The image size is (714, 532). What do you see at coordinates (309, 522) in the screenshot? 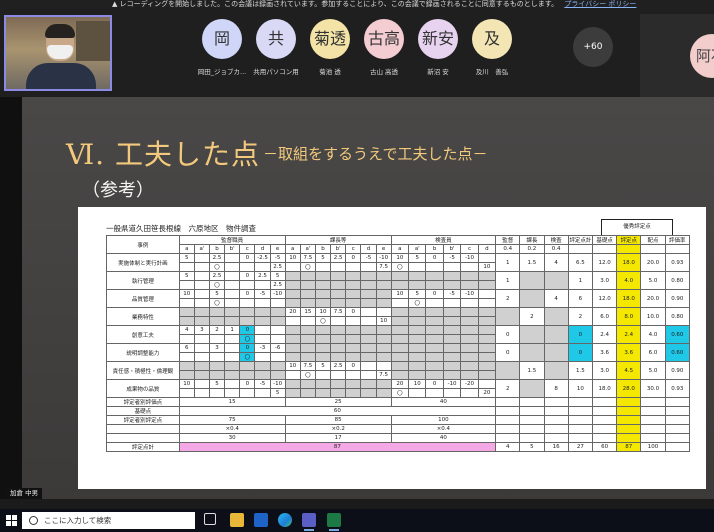
I see `teams-icon` at bounding box center [309, 522].